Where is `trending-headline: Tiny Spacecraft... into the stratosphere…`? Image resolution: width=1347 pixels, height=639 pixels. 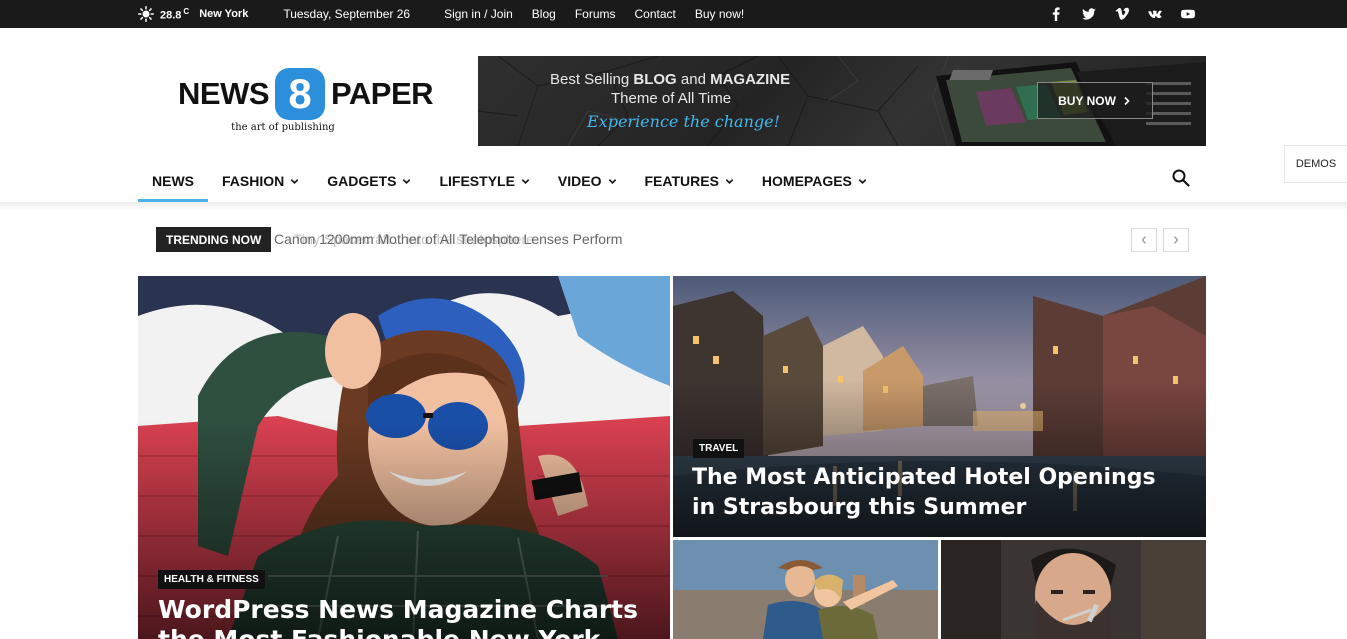 trending-headline: Tiny Spacecraft... into the stratosphere… is located at coordinates (448, 239).